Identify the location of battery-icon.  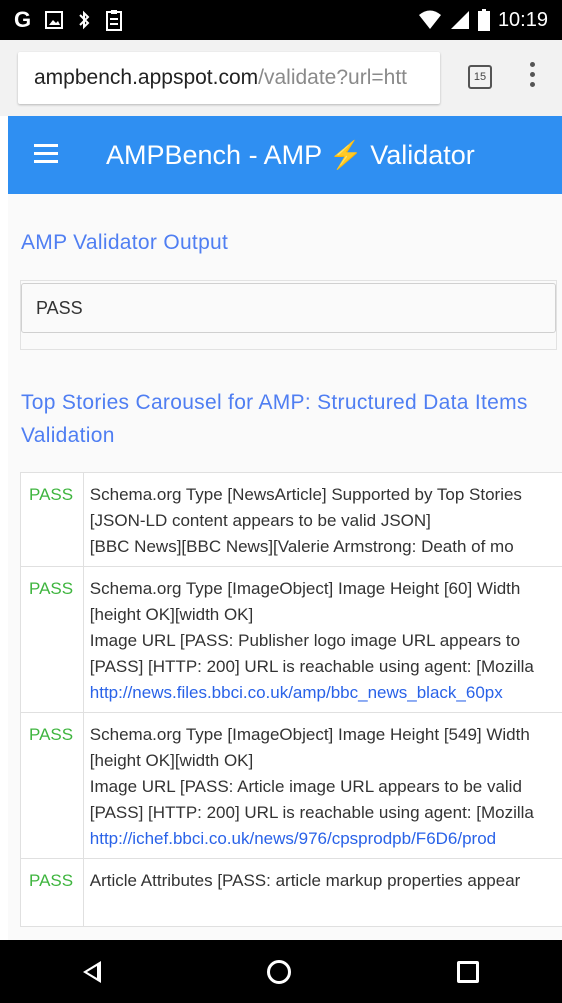
(483, 20).